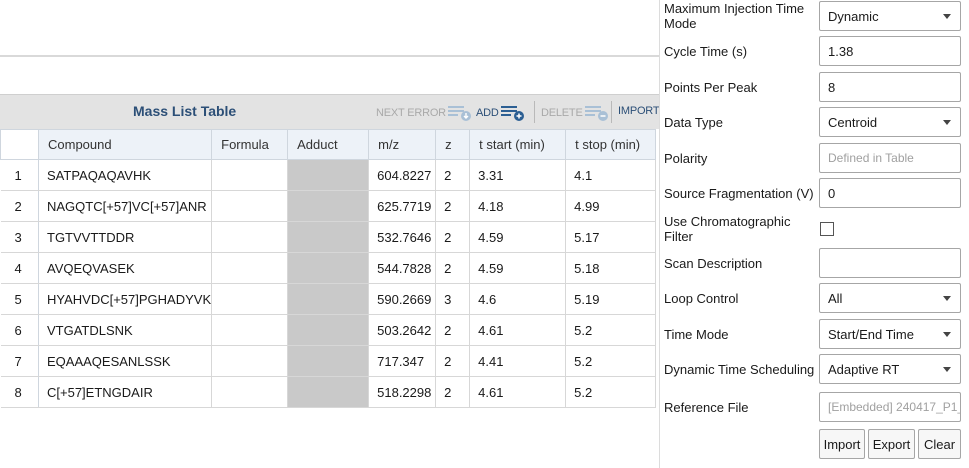 The height and width of the screenshot is (468, 969). I want to click on mz-cell: 604.8227, so click(402, 175).